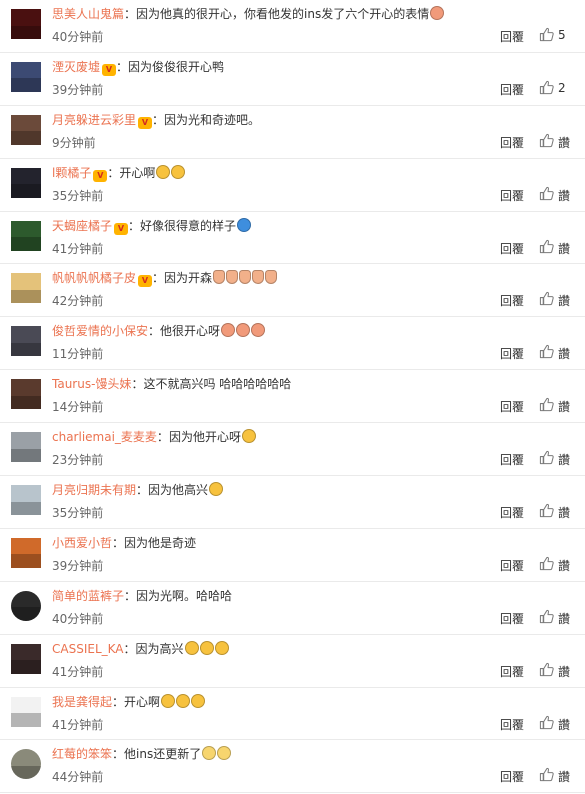 The height and width of the screenshot is (794, 585). What do you see at coordinates (217, 384) in the screenshot?
I see `comment-text: 这不就高兴吗 哈哈哈哈哈哈` at bounding box center [217, 384].